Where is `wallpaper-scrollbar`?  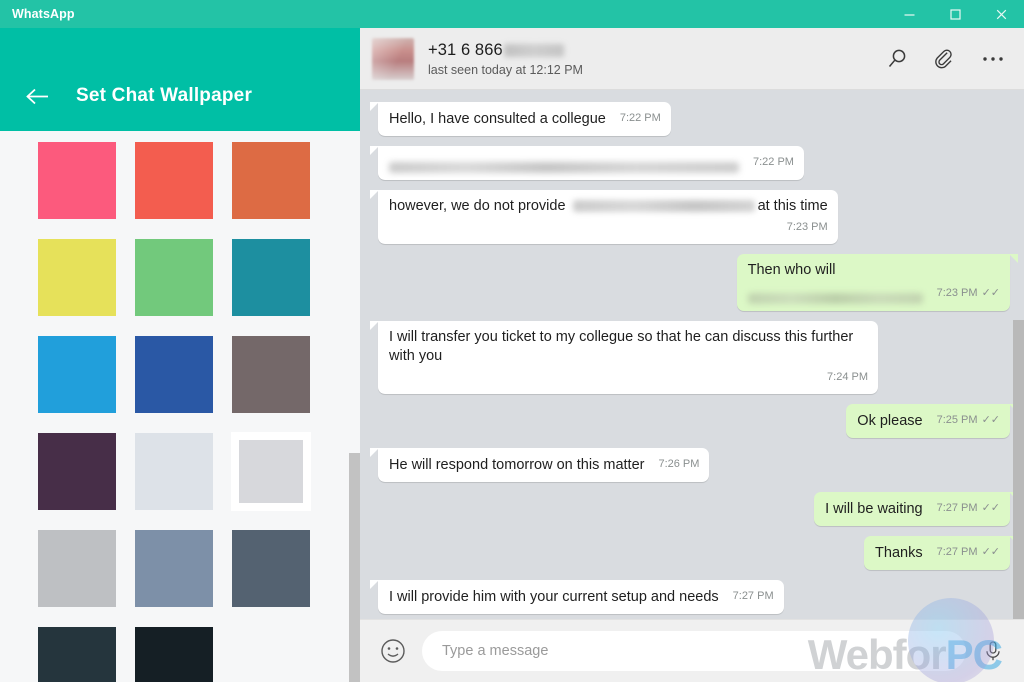
wallpaper-scrollbar is located at coordinates (354, 406).